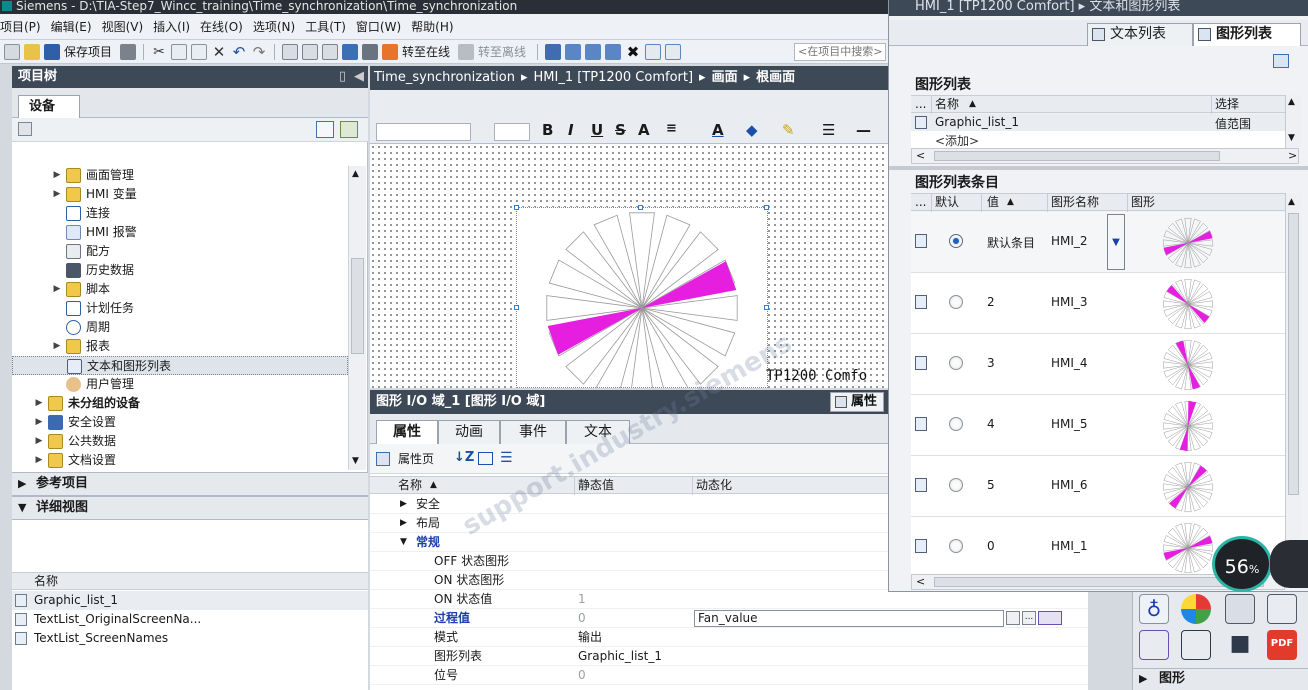  I want to click on tree-item-hmi-alarms: HMI 报警, so click(180, 232).